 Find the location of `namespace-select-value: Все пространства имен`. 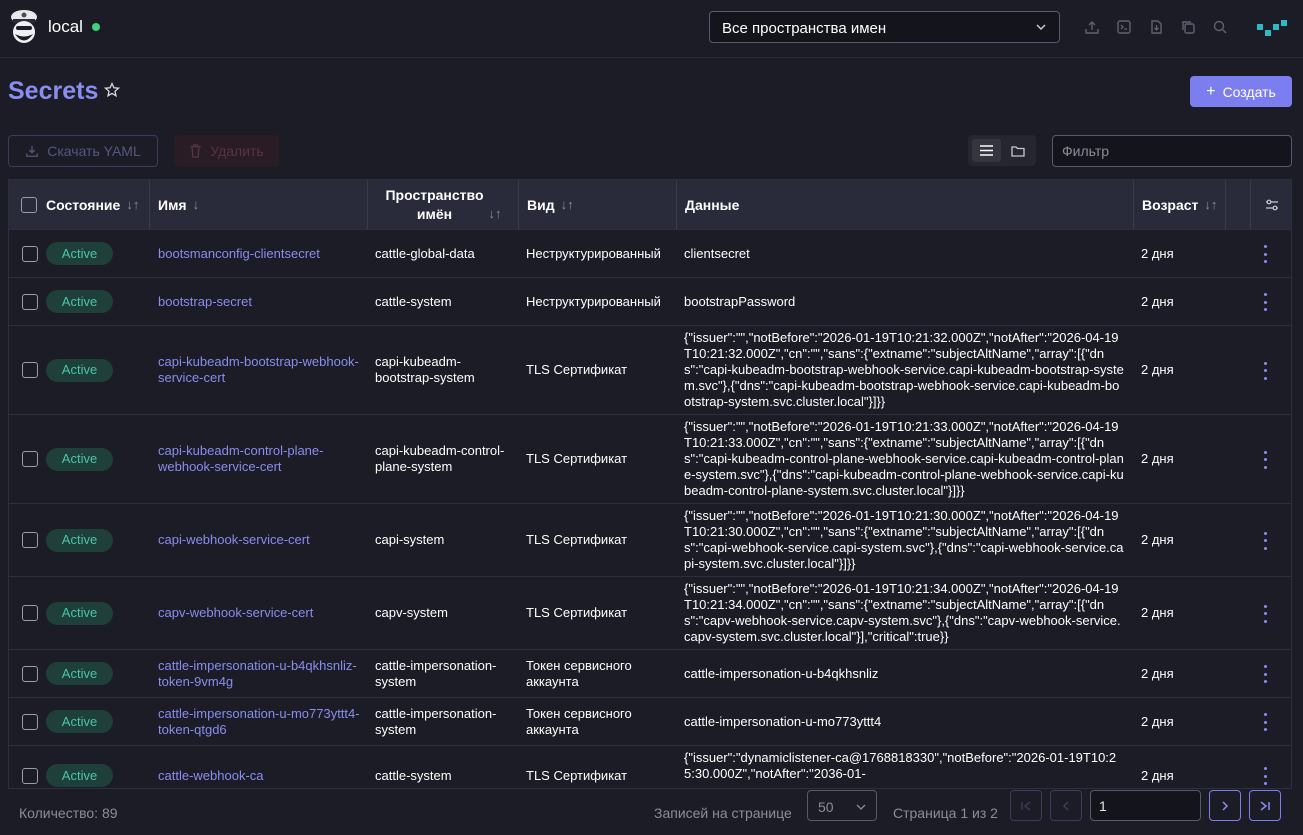

namespace-select-value: Все пространства имен is located at coordinates (804, 28).